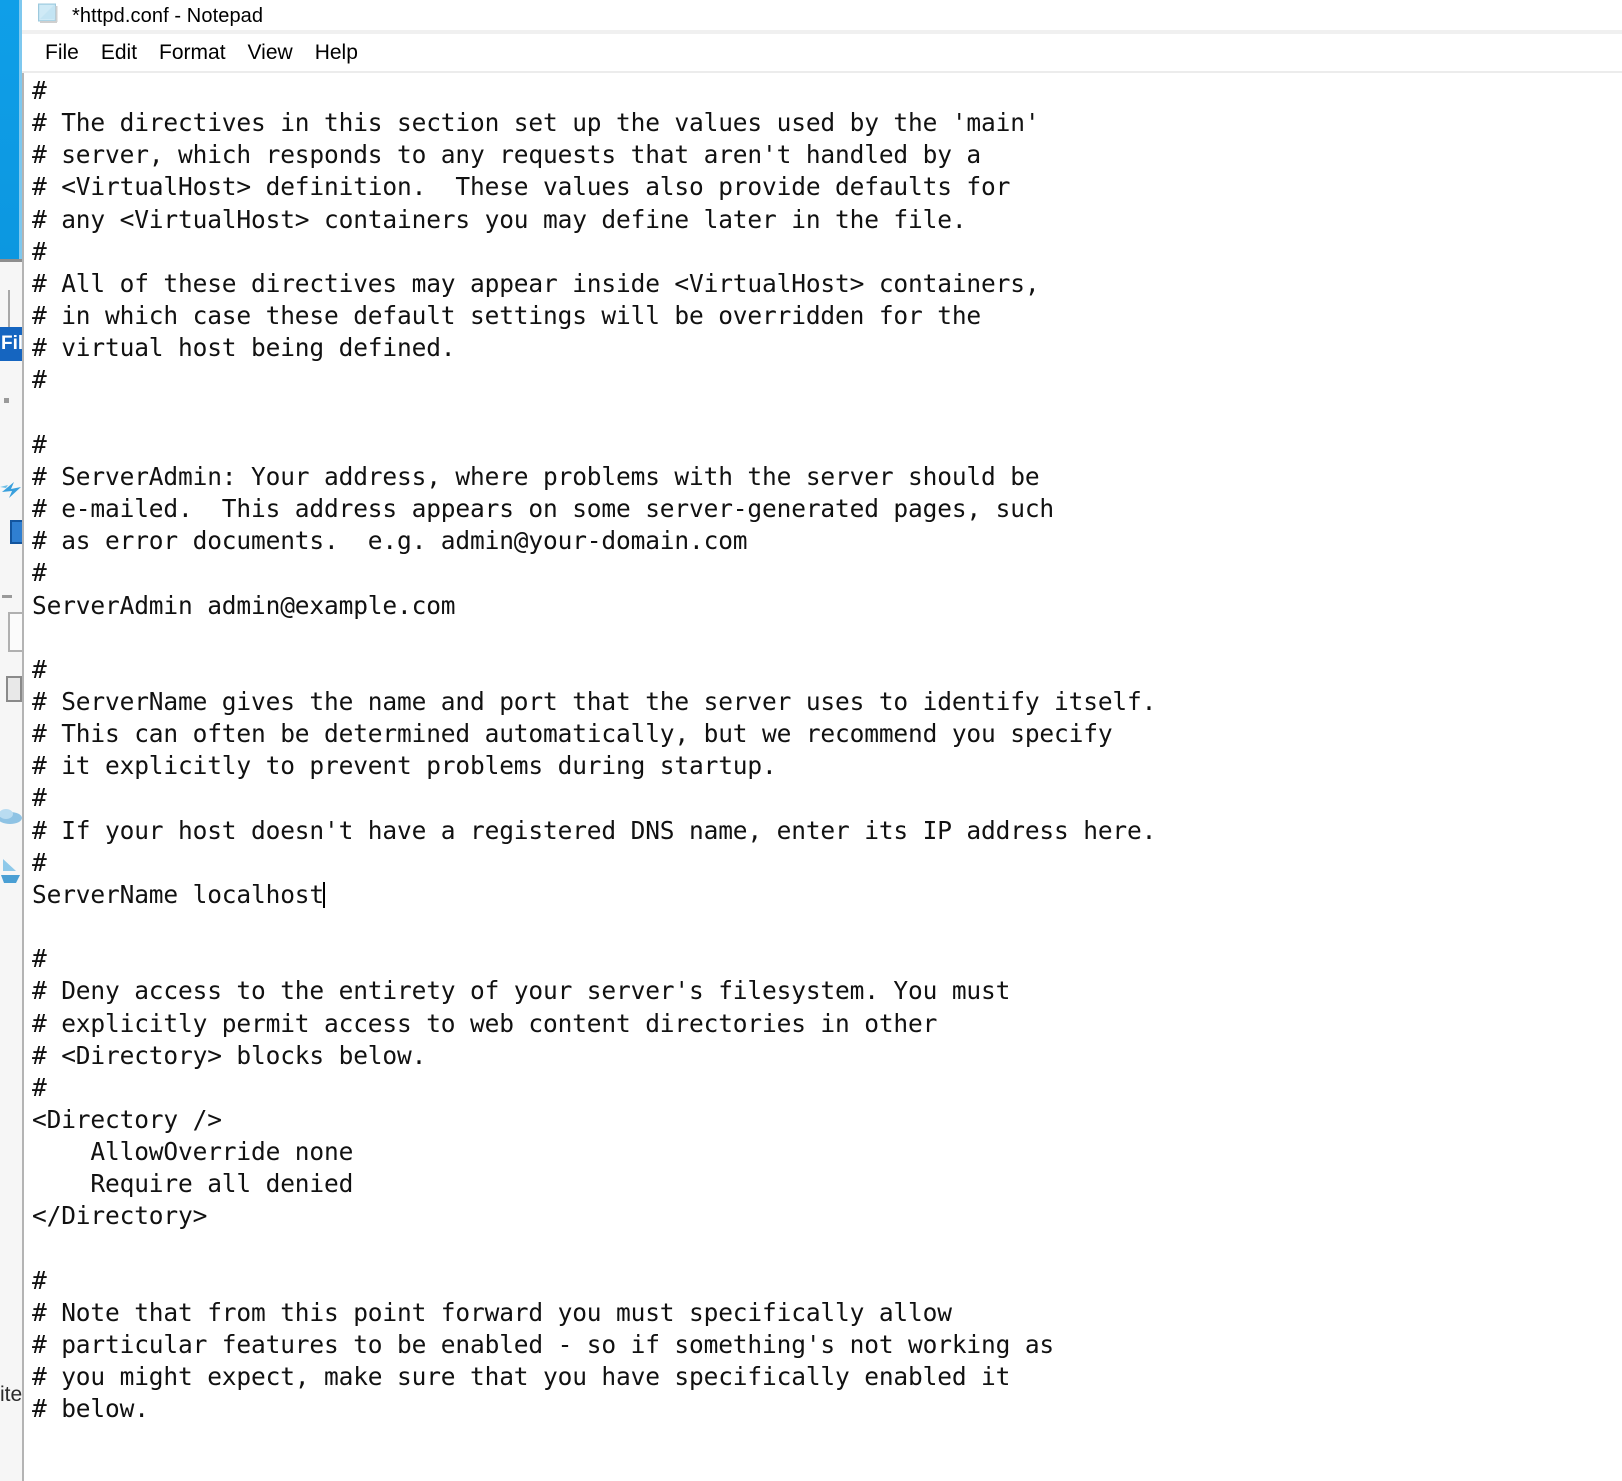 The width and height of the screenshot is (1622, 1481). What do you see at coordinates (11, 490) in the screenshot?
I see `background-star-icon` at bounding box center [11, 490].